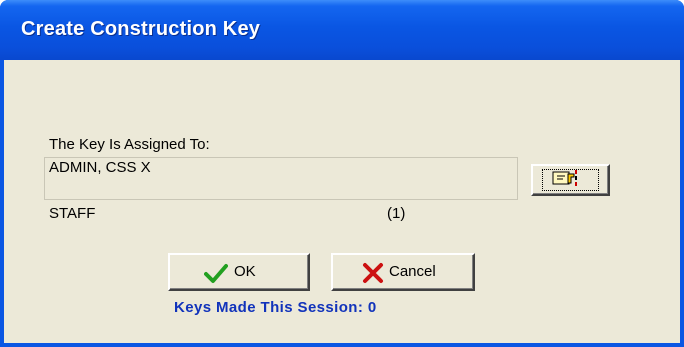 The image size is (684, 347). I want to click on lookup-button, so click(570, 180).